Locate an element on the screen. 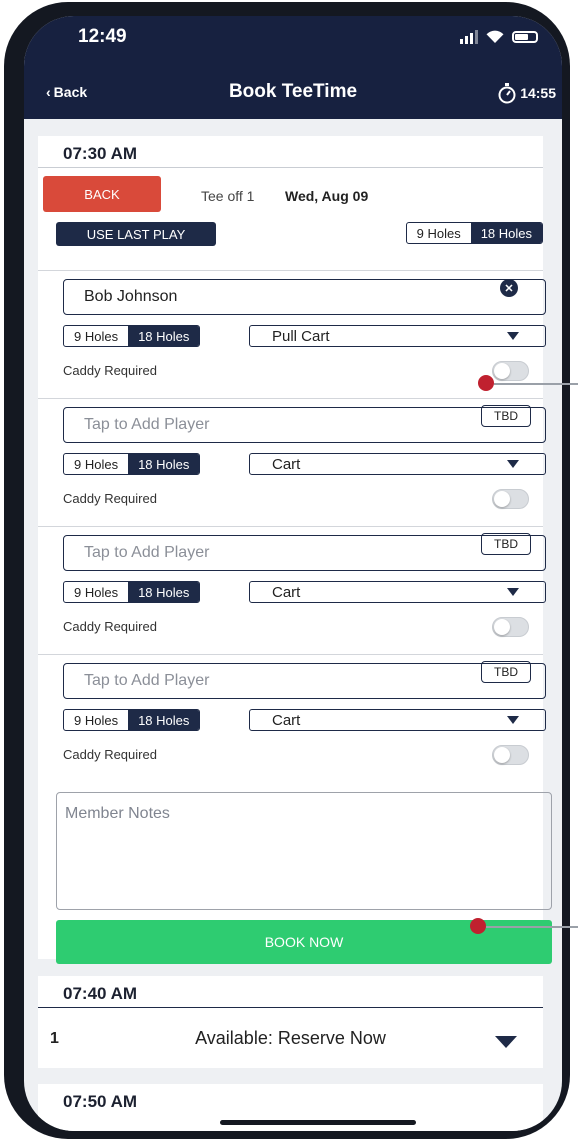 This screenshot has height=1139, width=582. home-indicator is located at coordinates (318, 1122).